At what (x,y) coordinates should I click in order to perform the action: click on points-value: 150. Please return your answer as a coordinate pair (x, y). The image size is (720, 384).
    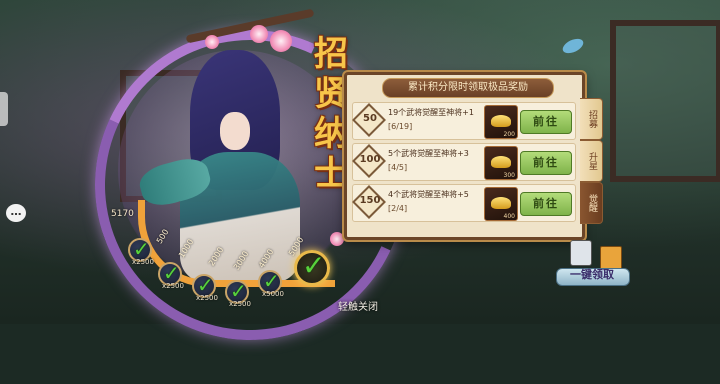
    Looking at the image, I should click on (370, 200).